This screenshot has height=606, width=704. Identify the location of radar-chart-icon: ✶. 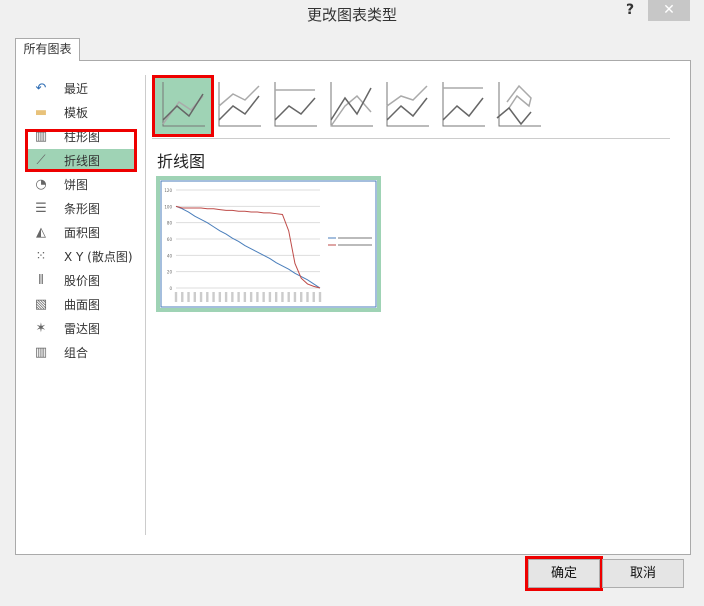
(41, 328).